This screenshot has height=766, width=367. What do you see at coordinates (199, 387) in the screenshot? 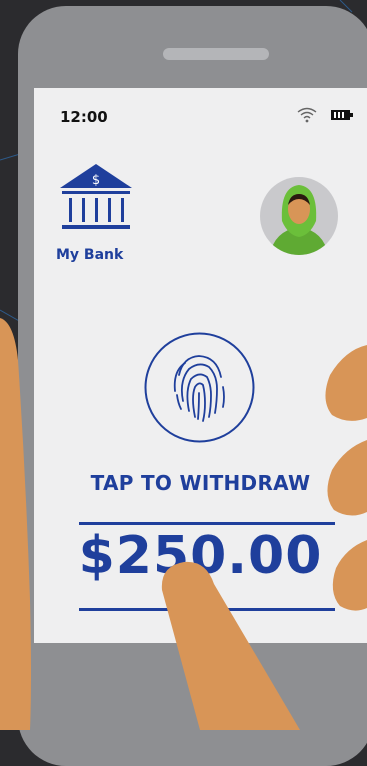
I see `fingerprint-icon` at bounding box center [199, 387].